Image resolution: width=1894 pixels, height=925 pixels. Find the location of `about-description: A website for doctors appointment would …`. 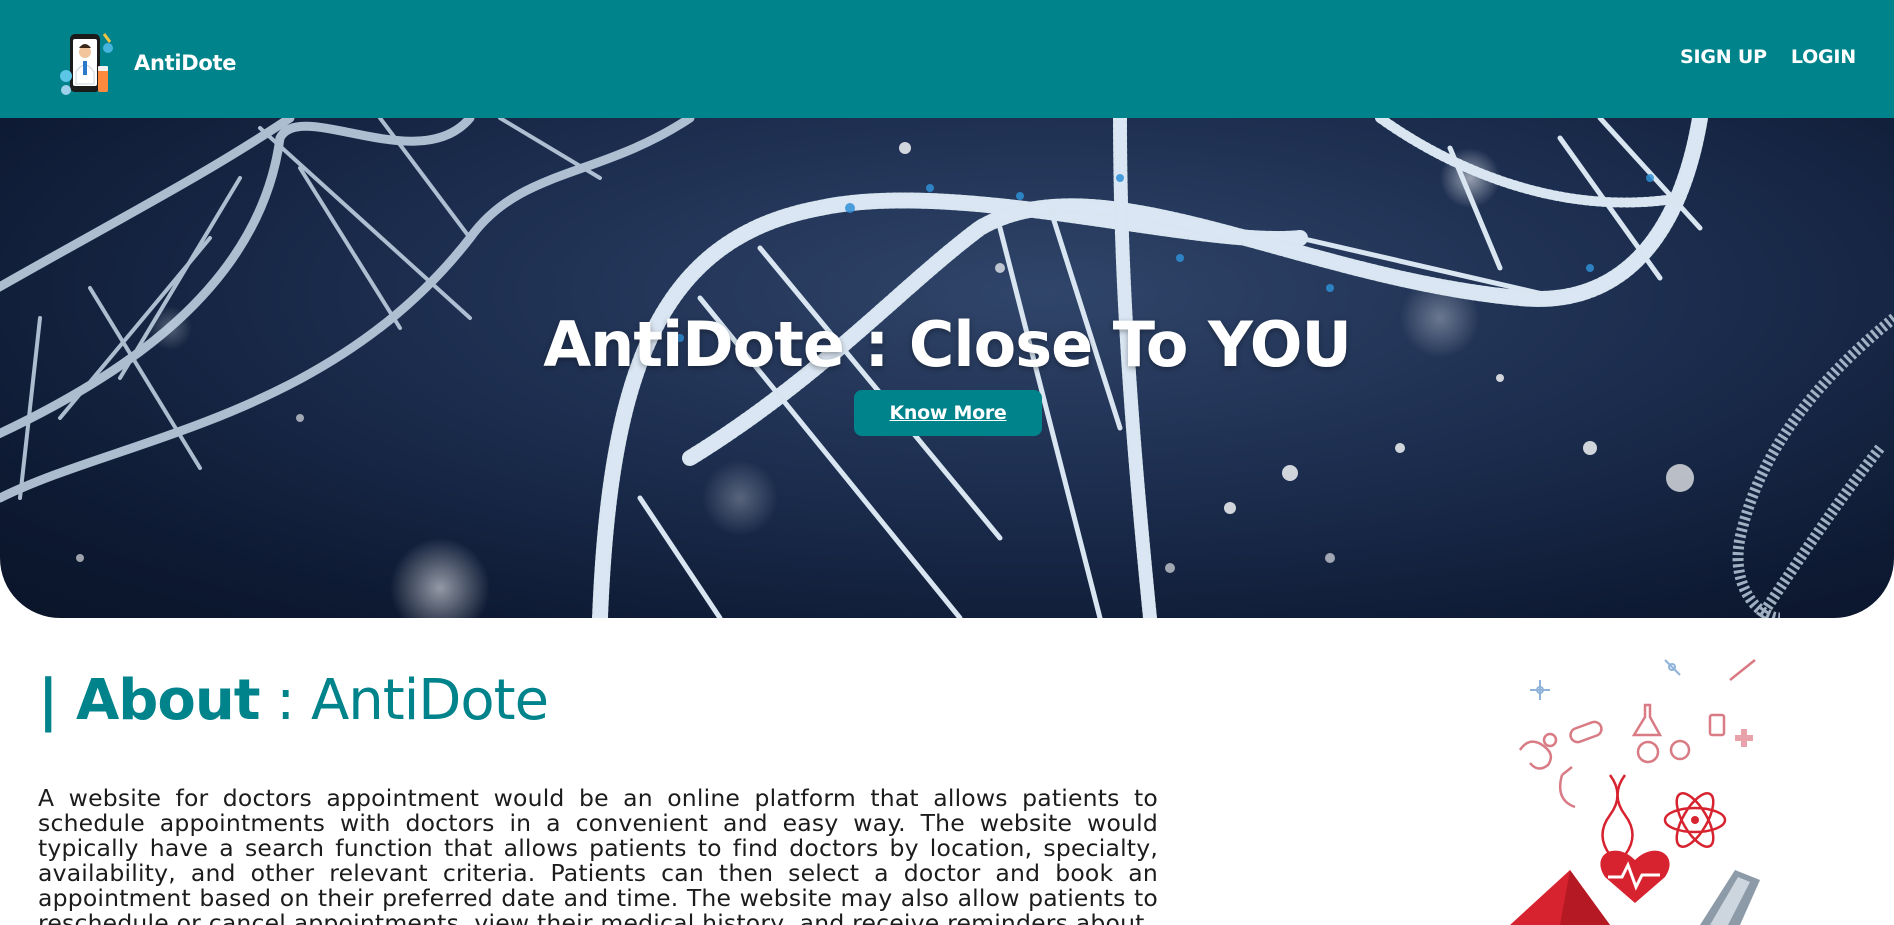

about-description: A website for doctors appointment would … is located at coordinates (598, 854).